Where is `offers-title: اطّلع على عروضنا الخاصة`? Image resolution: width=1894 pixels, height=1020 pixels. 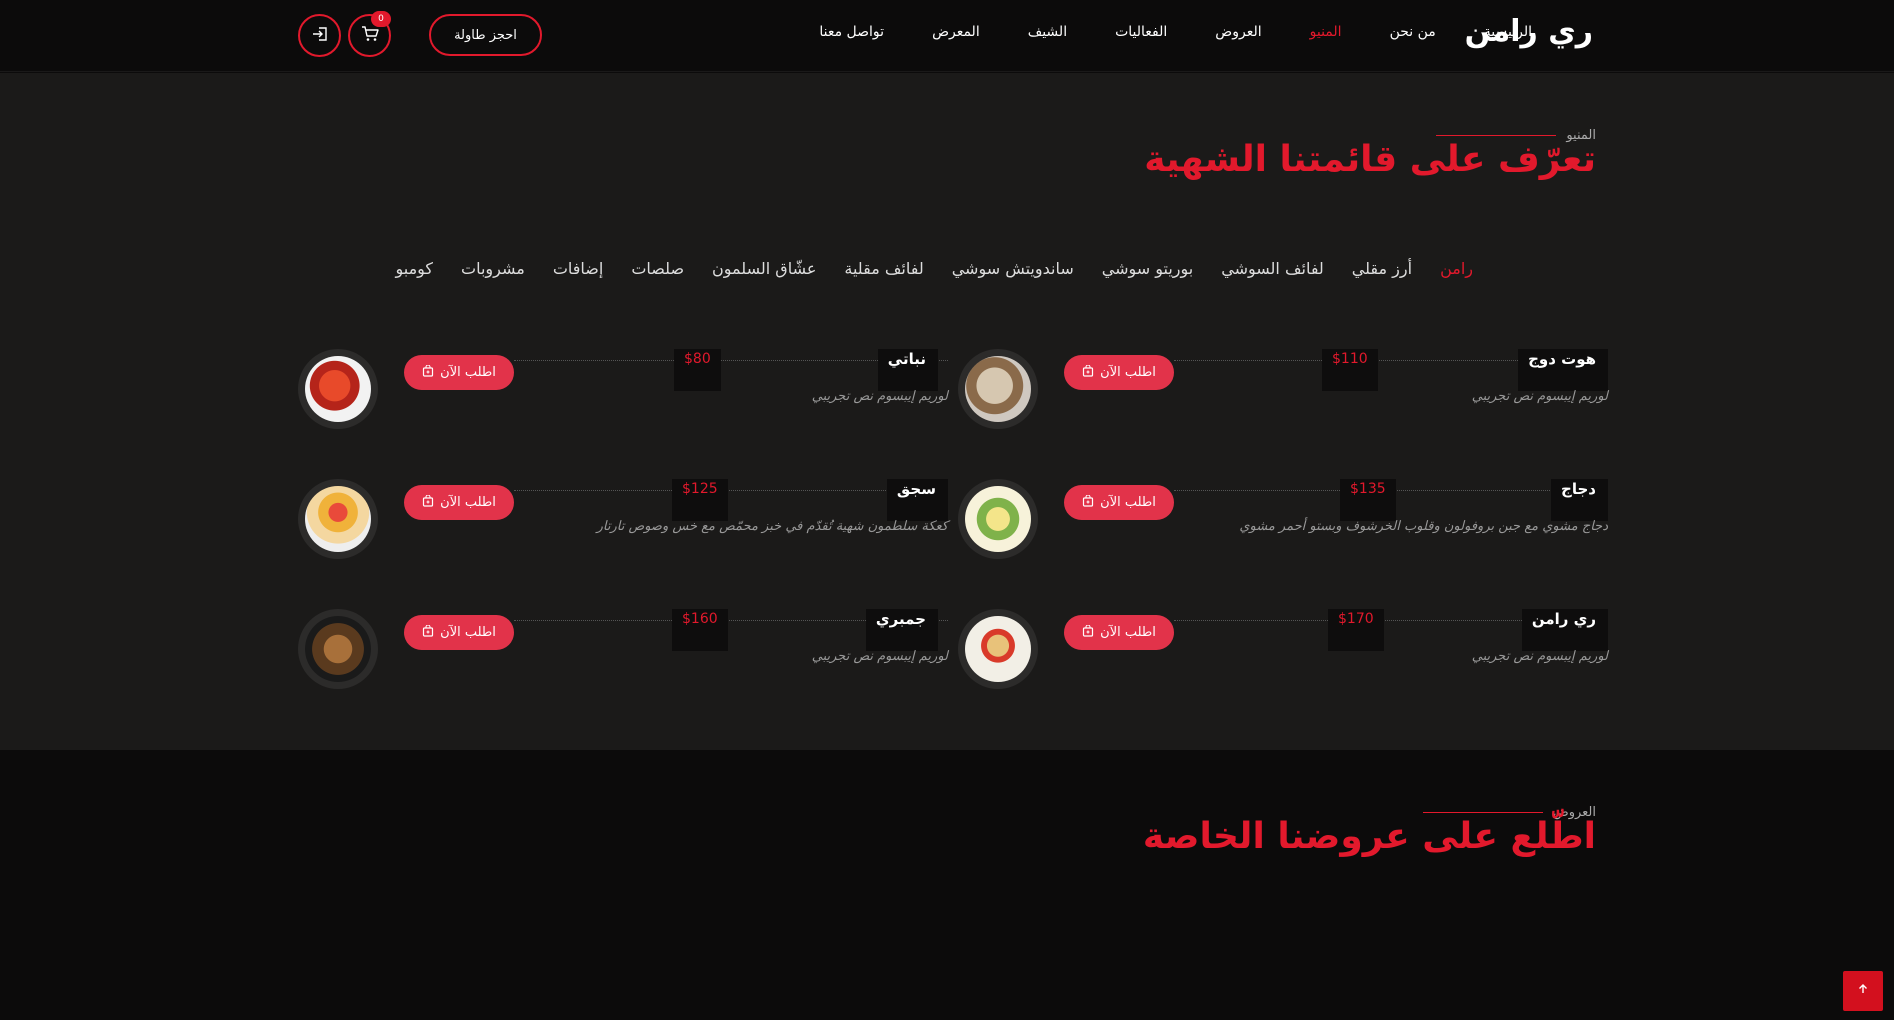 offers-title: اطّلع على عروضنا الخاصة is located at coordinates (1369, 836).